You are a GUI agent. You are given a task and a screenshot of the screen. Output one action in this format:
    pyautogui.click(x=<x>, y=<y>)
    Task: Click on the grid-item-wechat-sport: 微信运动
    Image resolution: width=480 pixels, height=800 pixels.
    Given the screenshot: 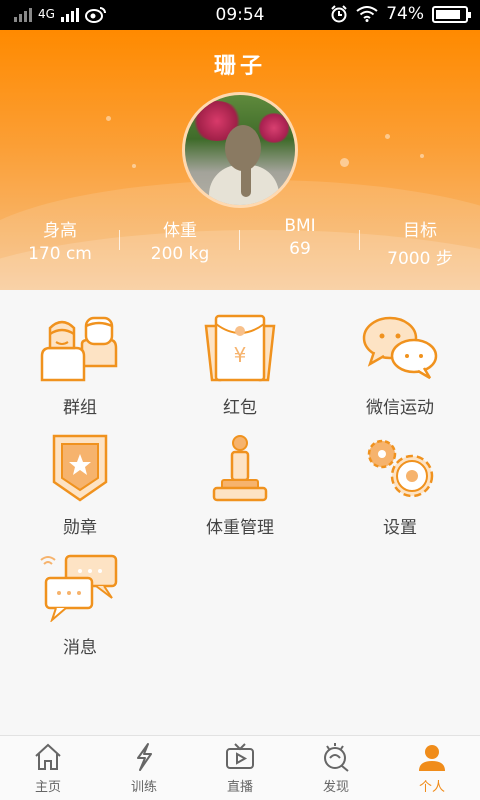 What is the action you would take?
    pyautogui.click(x=400, y=354)
    